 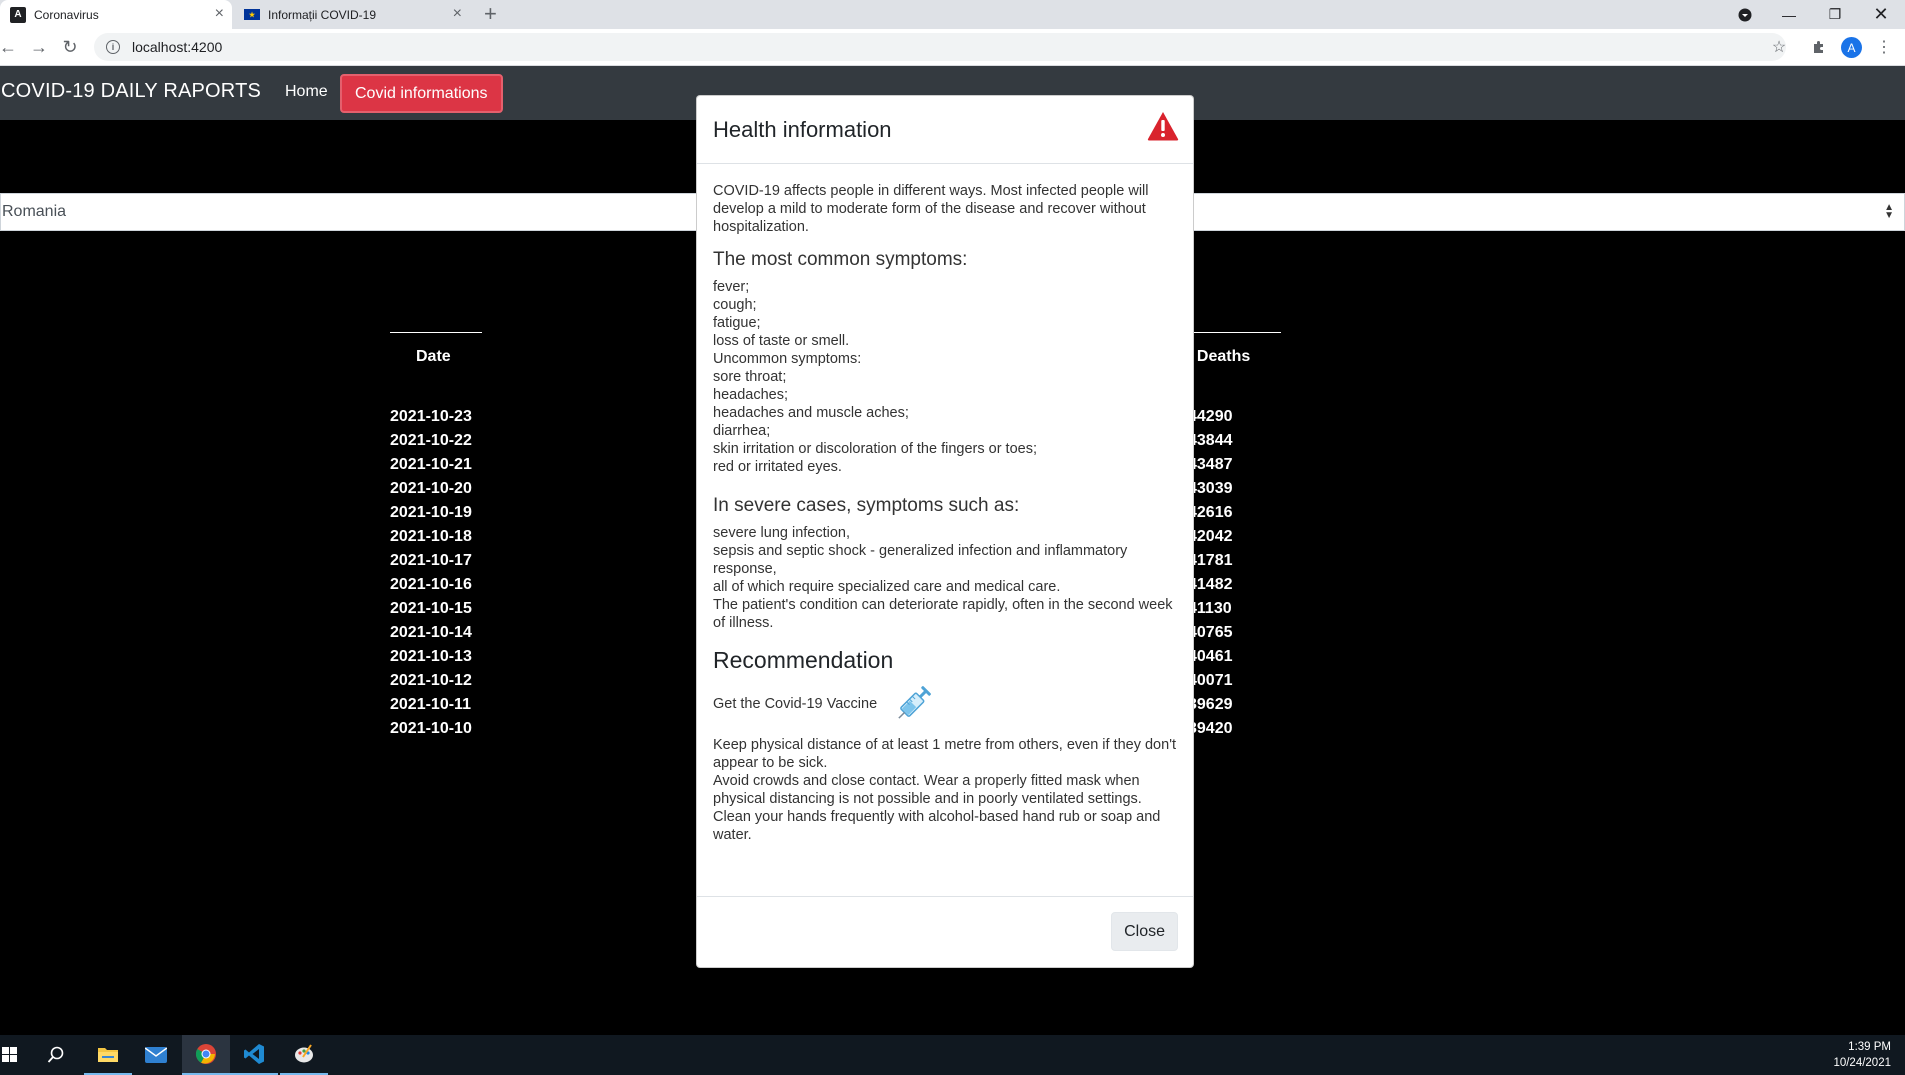 What do you see at coordinates (866, 505) in the screenshot?
I see `severe-symptoms-heading: In severe cases, symptoms such as:` at bounding box center [866, 505].